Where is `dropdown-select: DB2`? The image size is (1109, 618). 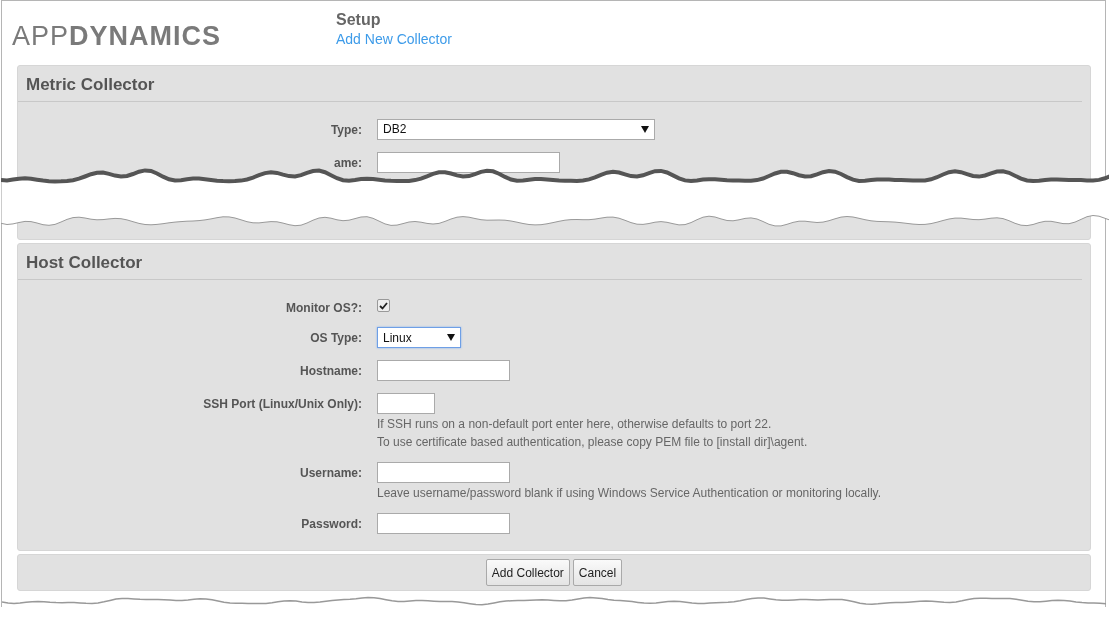
dropdown-select: DB2 is located at coordinates (516, 129).